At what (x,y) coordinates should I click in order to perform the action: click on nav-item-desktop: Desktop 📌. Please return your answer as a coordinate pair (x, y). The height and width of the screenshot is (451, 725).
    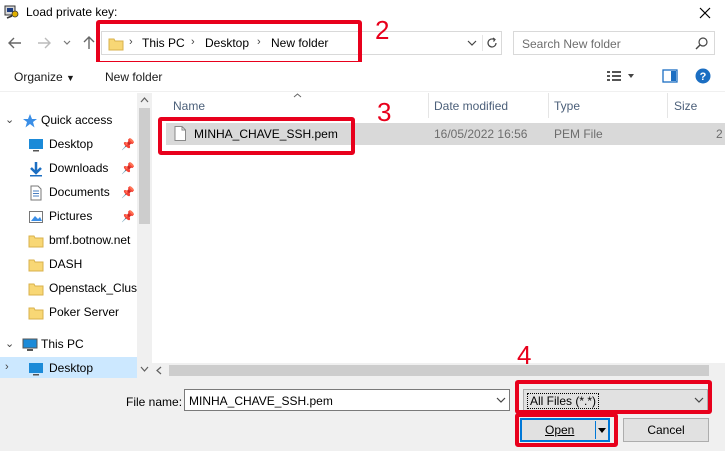
    Looking at the image, I should click on (68, 145).